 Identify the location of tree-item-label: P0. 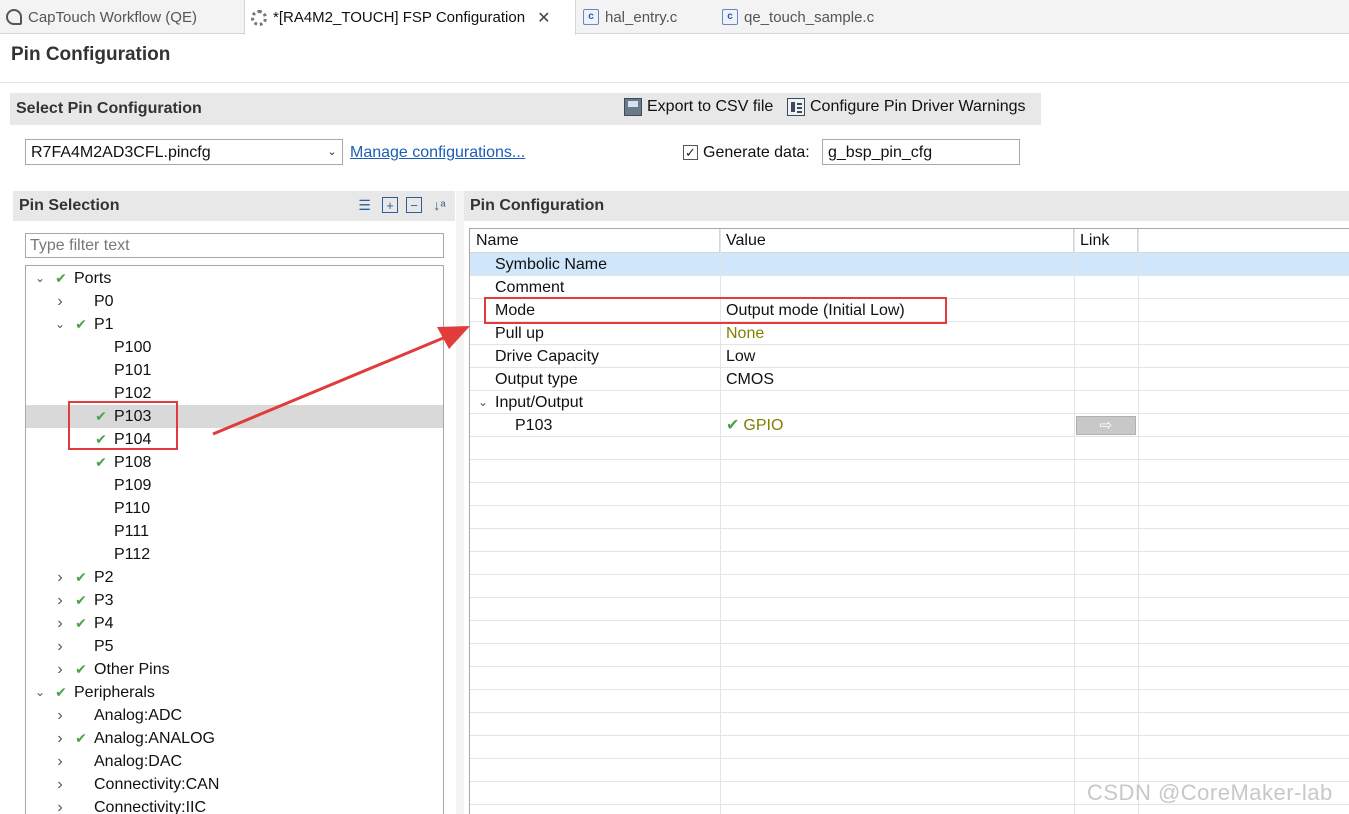
(104, 301).